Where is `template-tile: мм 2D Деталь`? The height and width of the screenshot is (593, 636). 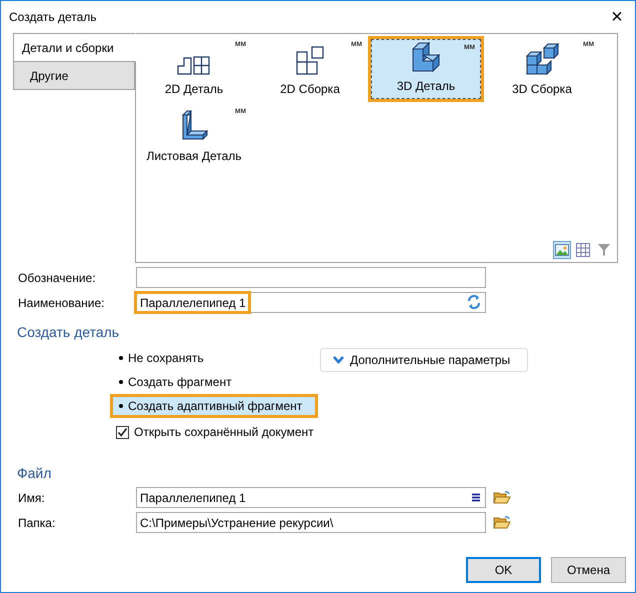
template-tile: мм 2D Деталь is located at coordinates (194, 69).